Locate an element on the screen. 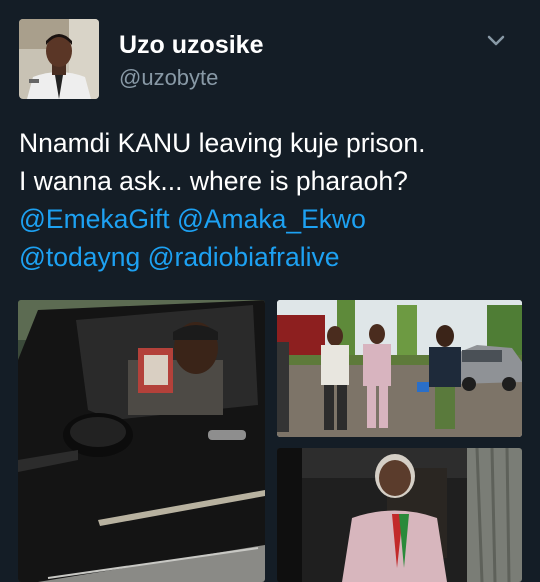 This screenshot has width=540, height=582. tweet-text-line: I wanna ask... where is pharaoh? is located at coordinates (213, 181).